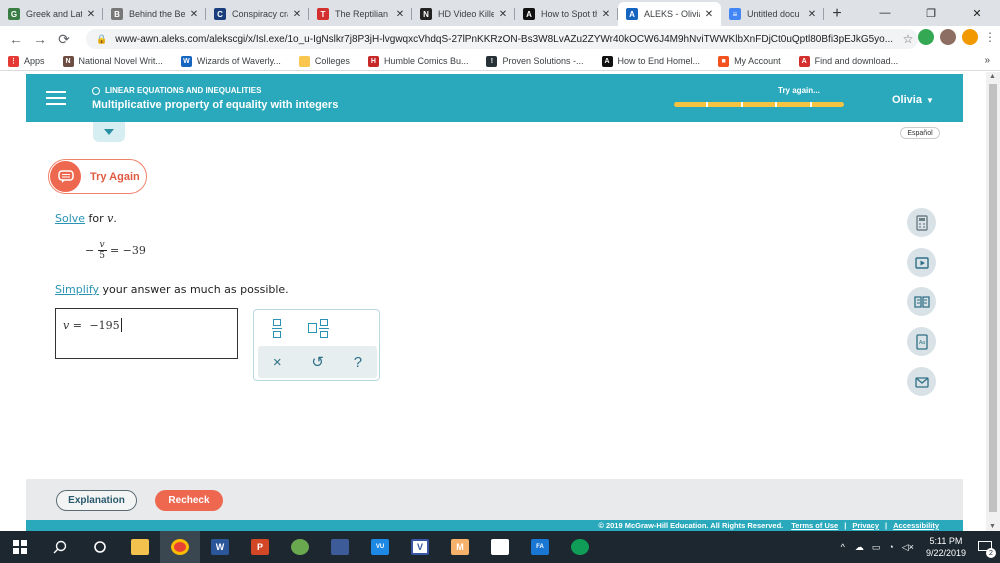 Image resolution: width=1000 pixels, height=563 pixels. What do you see at coordinates (180, 547) in the screenshot?
I see `chrome-icon` at bounding box center [180, 547].